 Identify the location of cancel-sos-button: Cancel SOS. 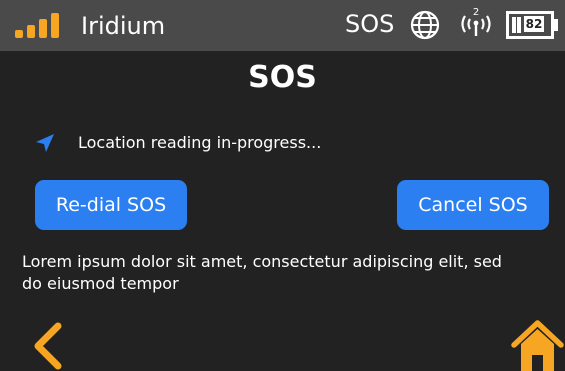
(473, 205).